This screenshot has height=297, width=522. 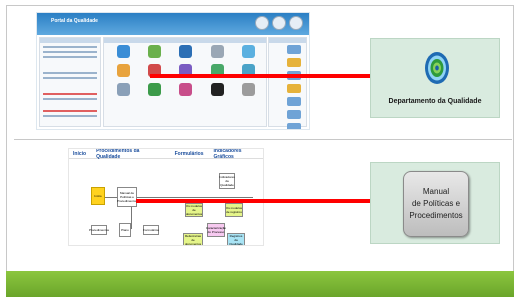 I want to click on left-panel, so click(x=70, y=82).